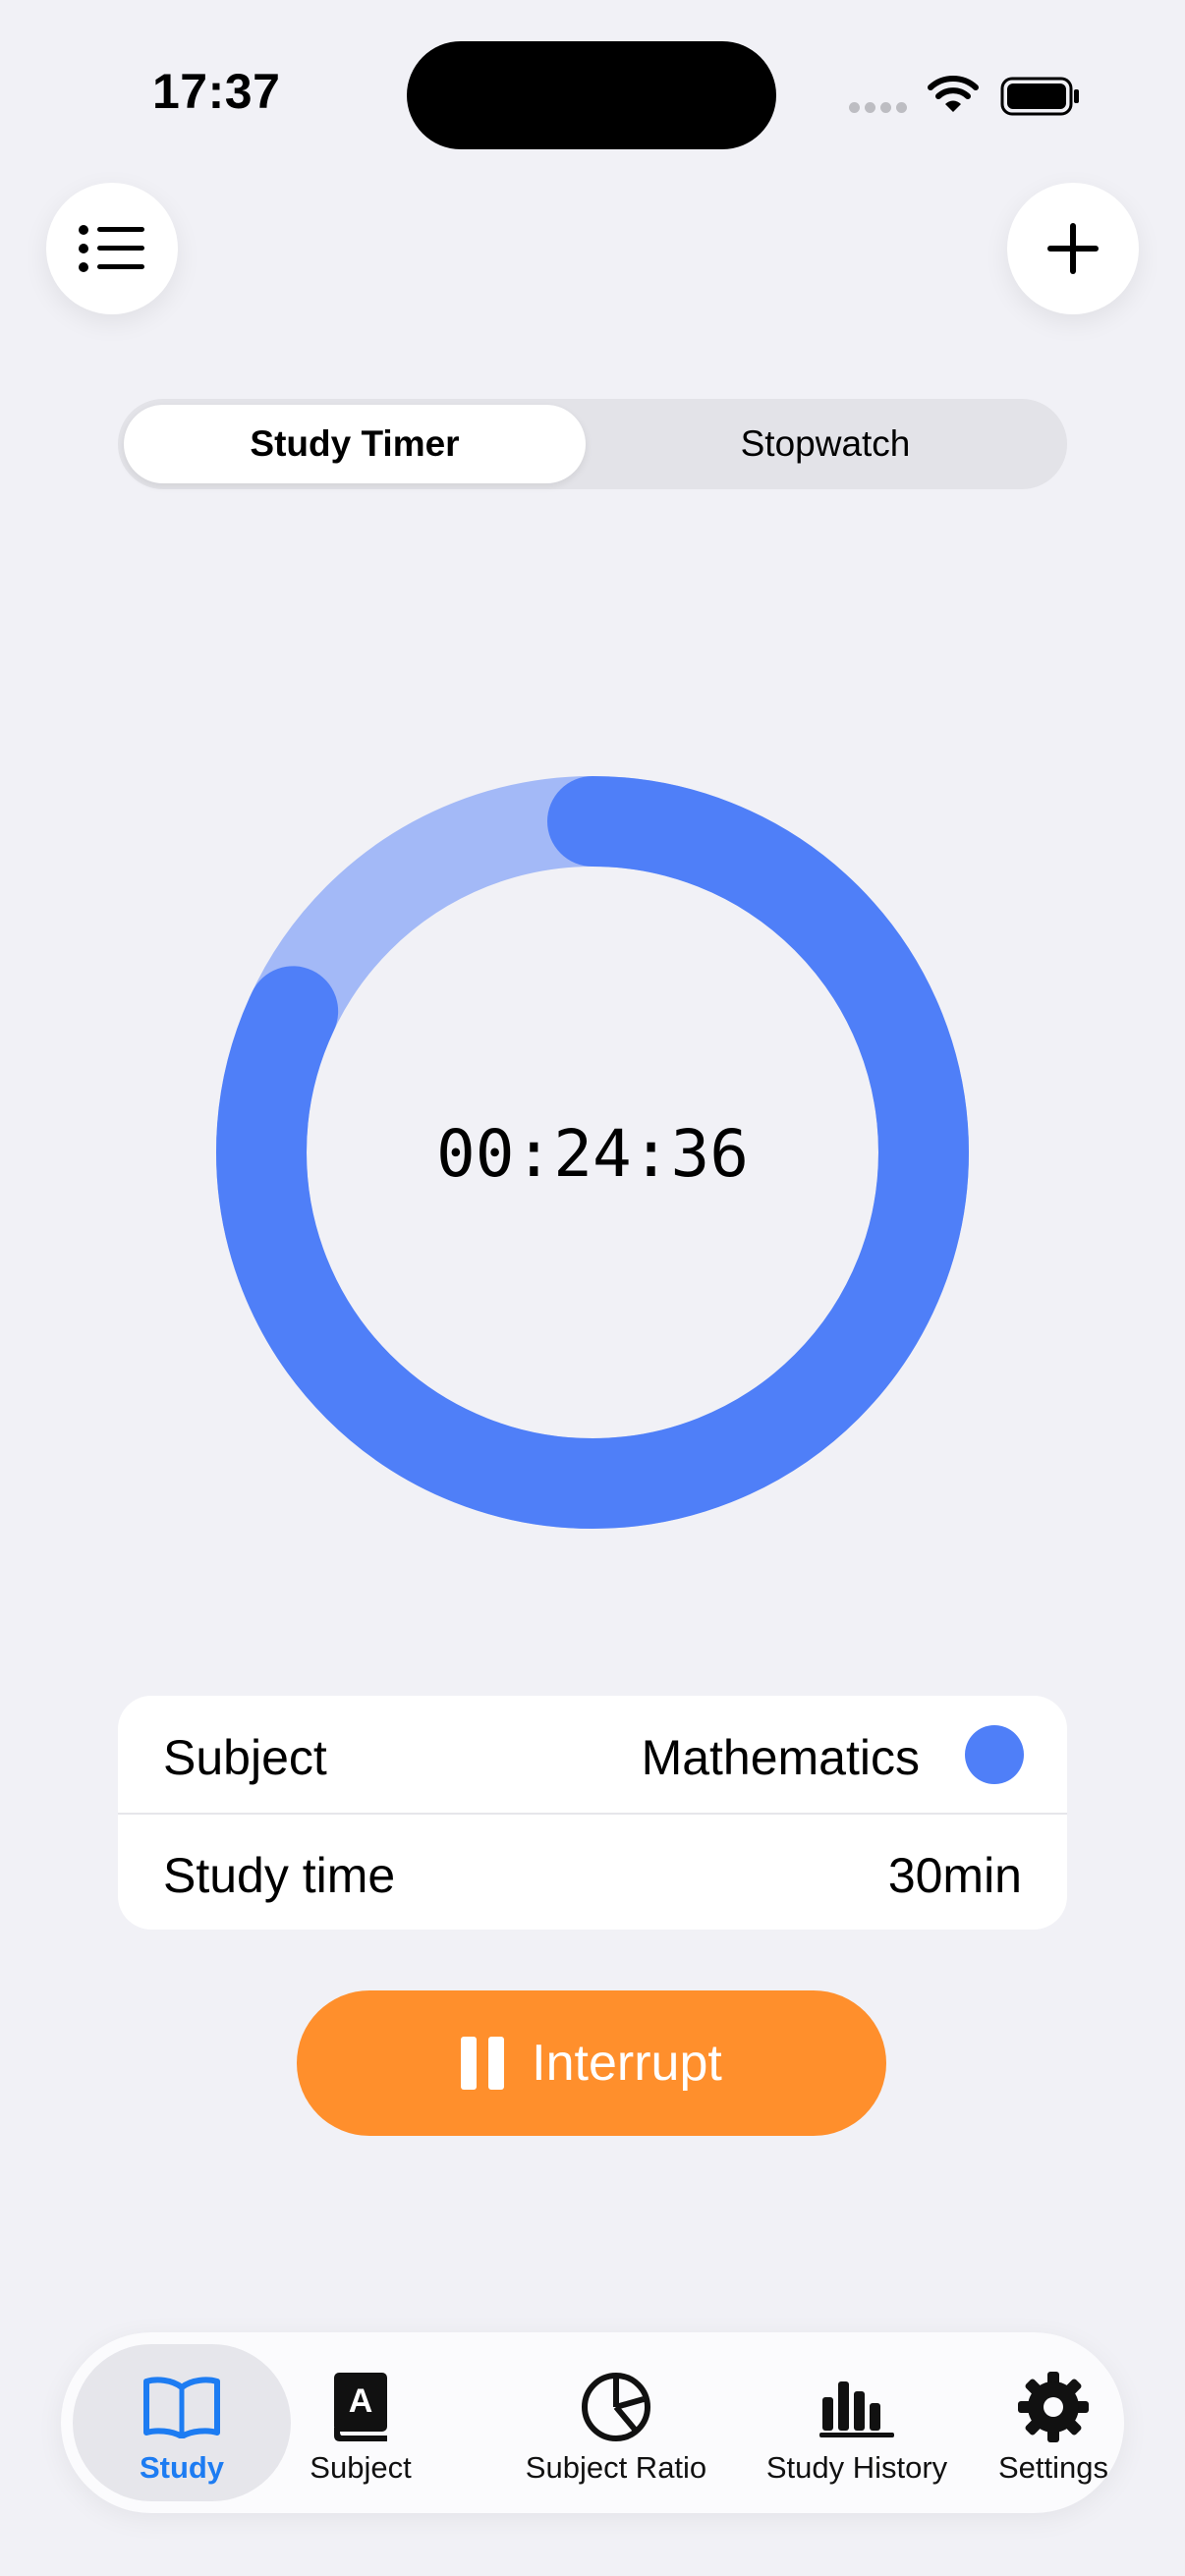 Image resolution: width=1185 pixels, height=2576 pixels. I want to click on subject-row: Subject Mathematics, so click(592, 1754).